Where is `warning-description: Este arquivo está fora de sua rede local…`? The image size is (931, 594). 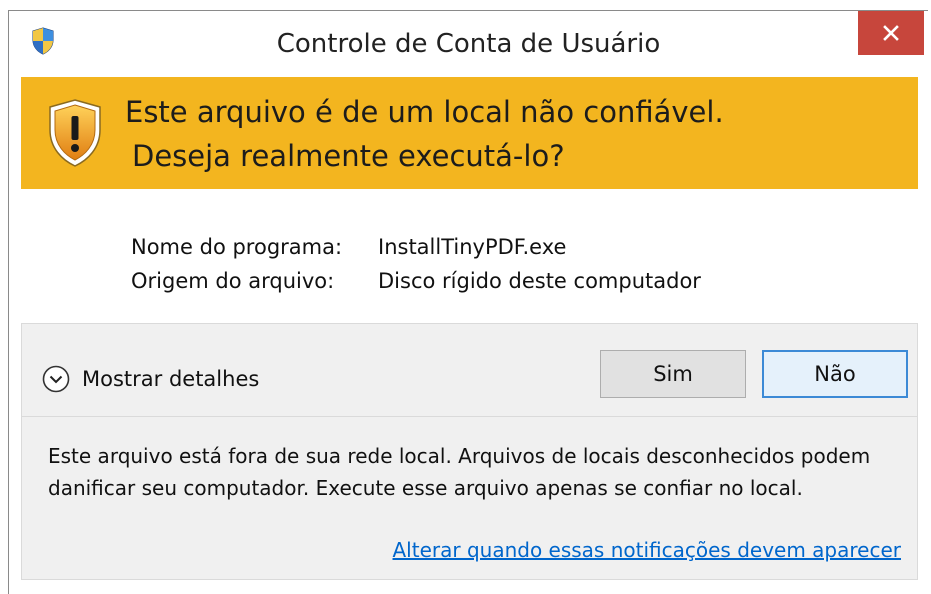
warning-description: Este arquivo está fora de sua rede local… is located at coordinates (459, 472).